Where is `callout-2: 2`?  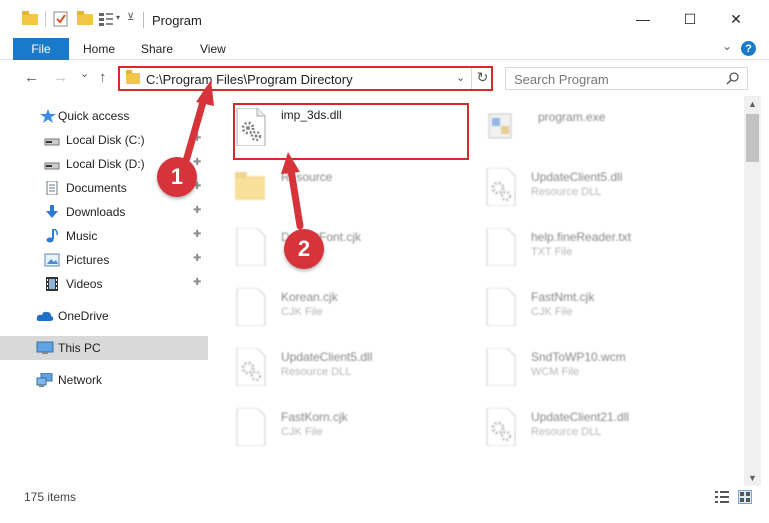 callout-2: 2 is located at coordinates (304, 249).